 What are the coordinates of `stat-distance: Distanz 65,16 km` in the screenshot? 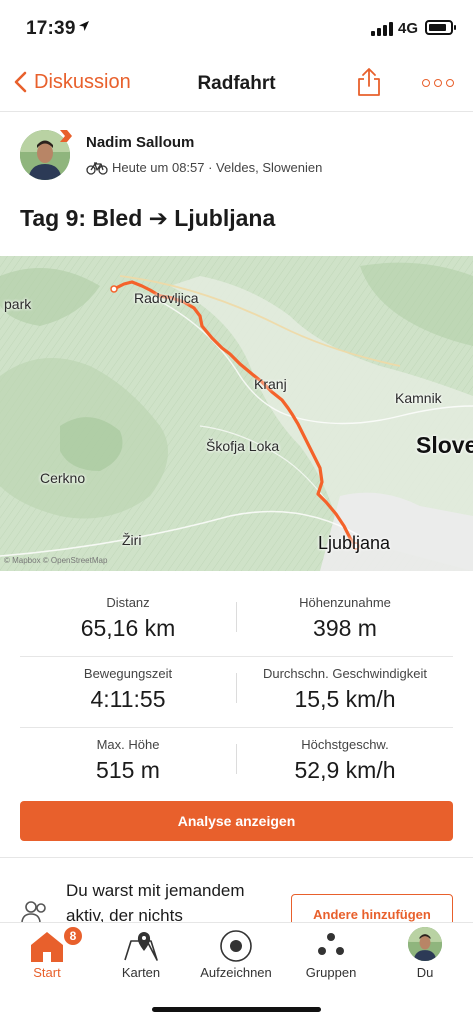 It's located at (128, 621).